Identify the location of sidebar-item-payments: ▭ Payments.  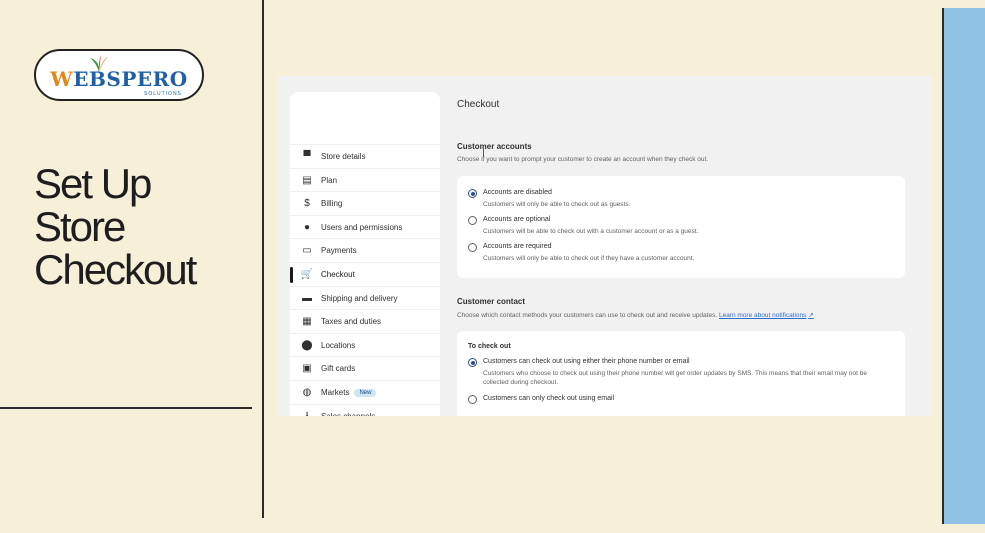
(365, 250).